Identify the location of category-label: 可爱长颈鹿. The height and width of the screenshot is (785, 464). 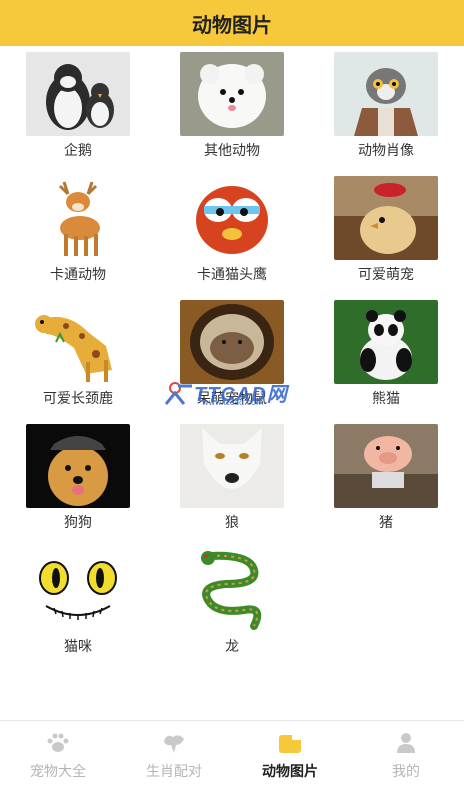
(78, 399).